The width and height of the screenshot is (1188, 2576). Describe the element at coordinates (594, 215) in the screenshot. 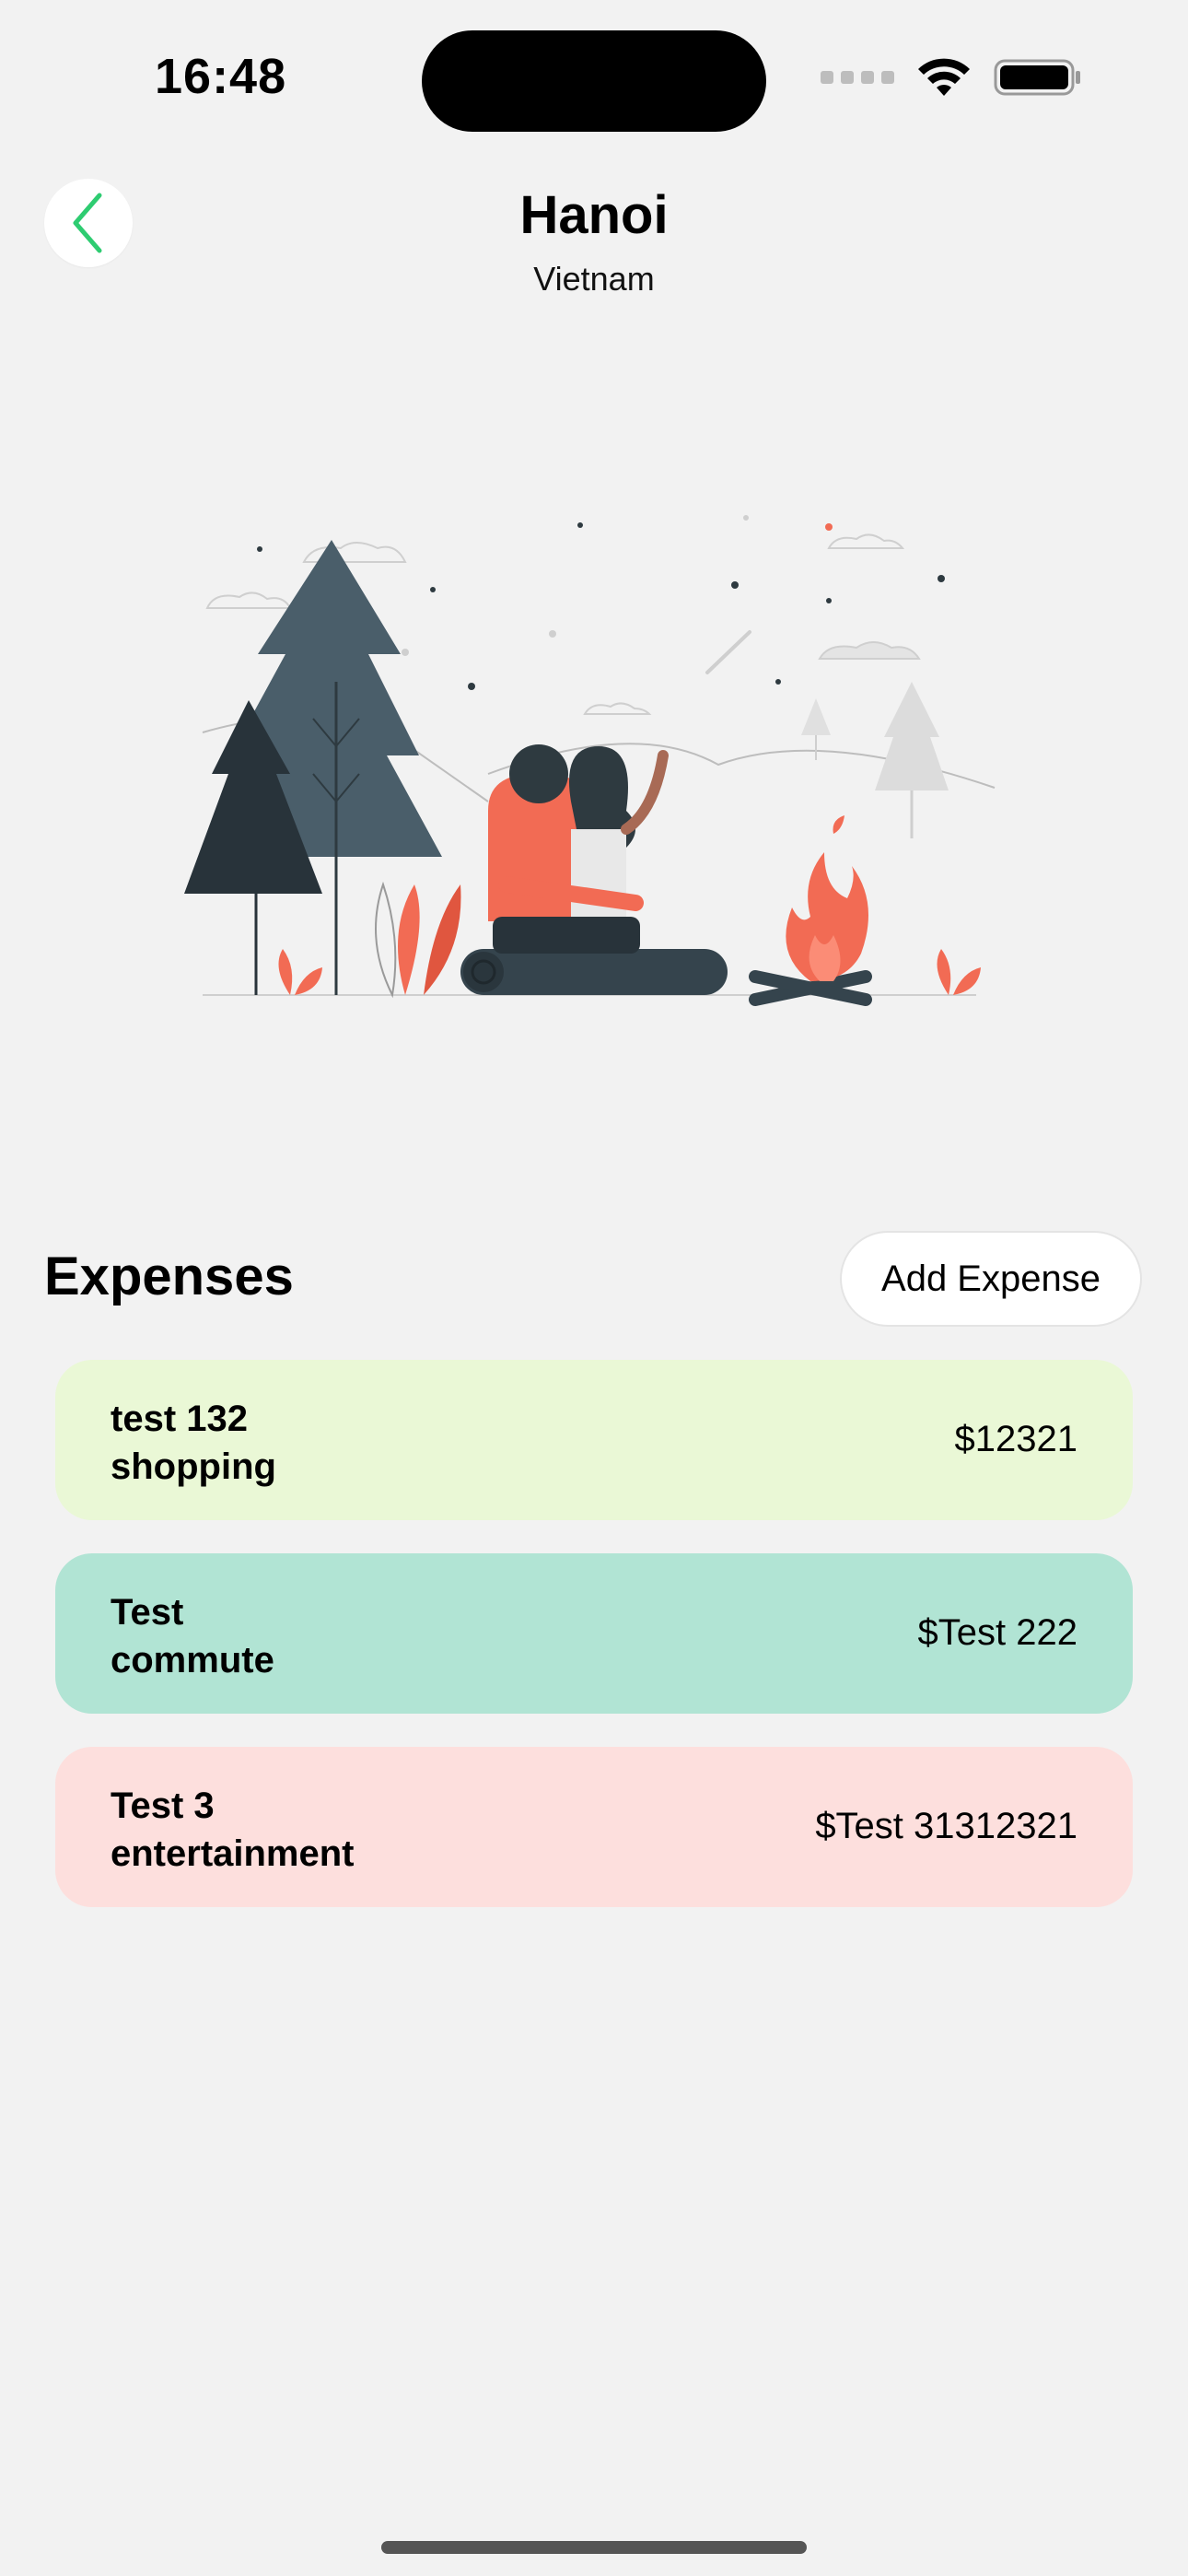

I see `page-title: Hanoi` at that location.